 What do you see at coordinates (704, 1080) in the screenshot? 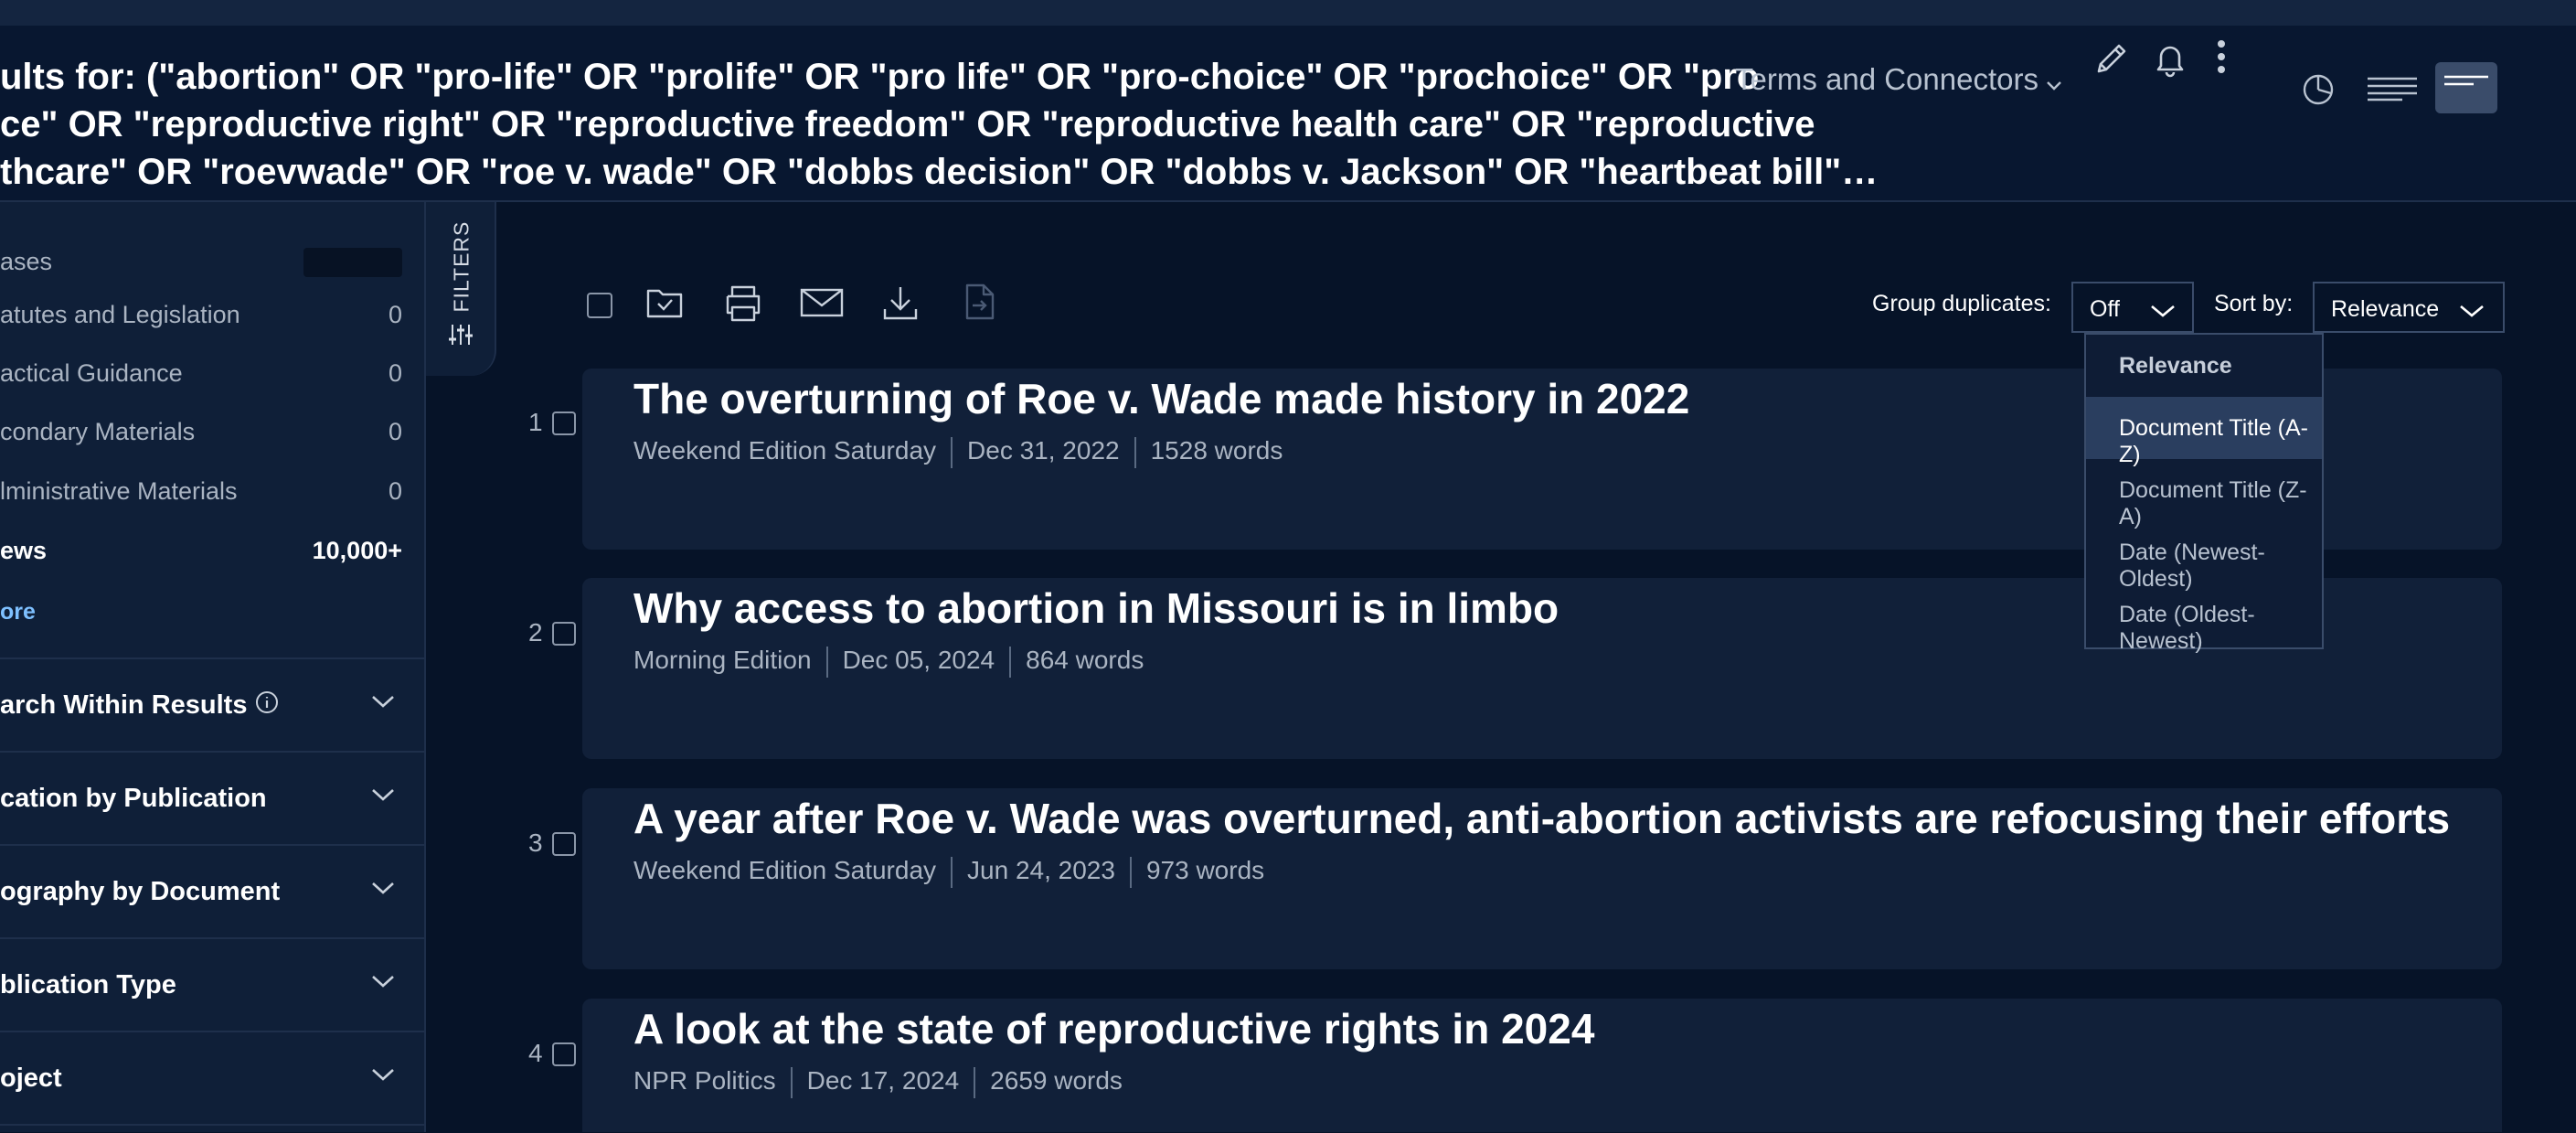
I see `result-source: NPR Politics` at bounding box center [704, 1080].